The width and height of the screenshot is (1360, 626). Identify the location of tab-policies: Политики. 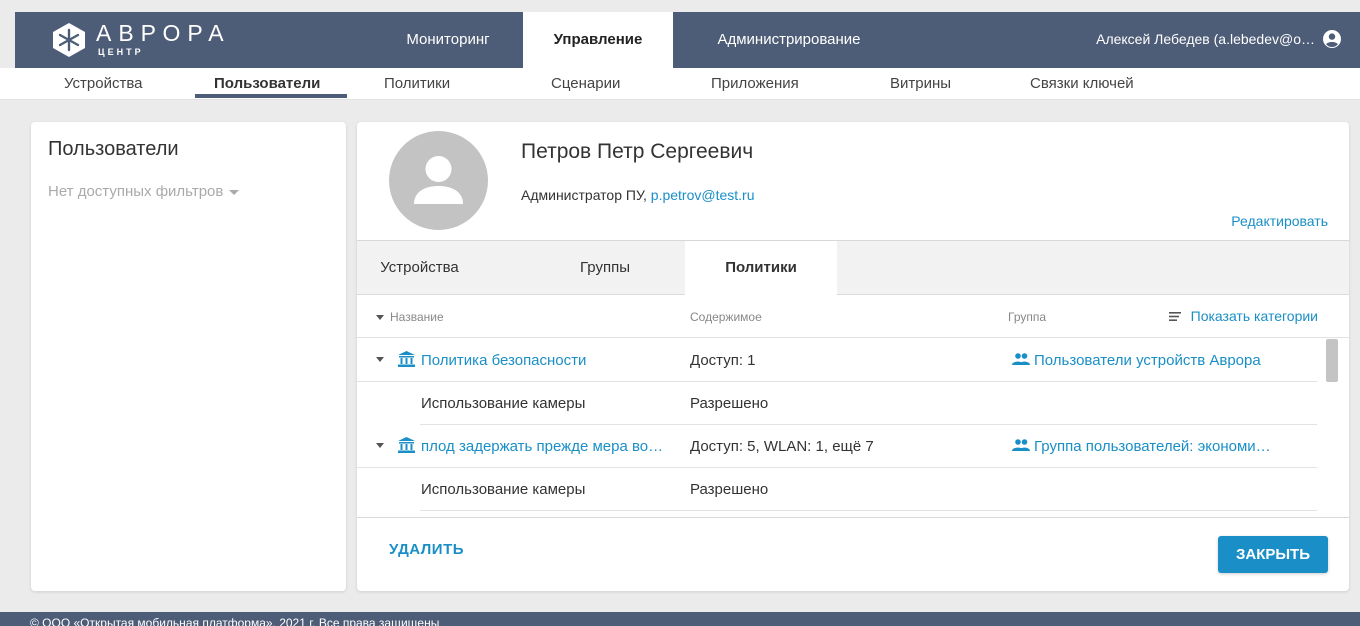
(761, 269).